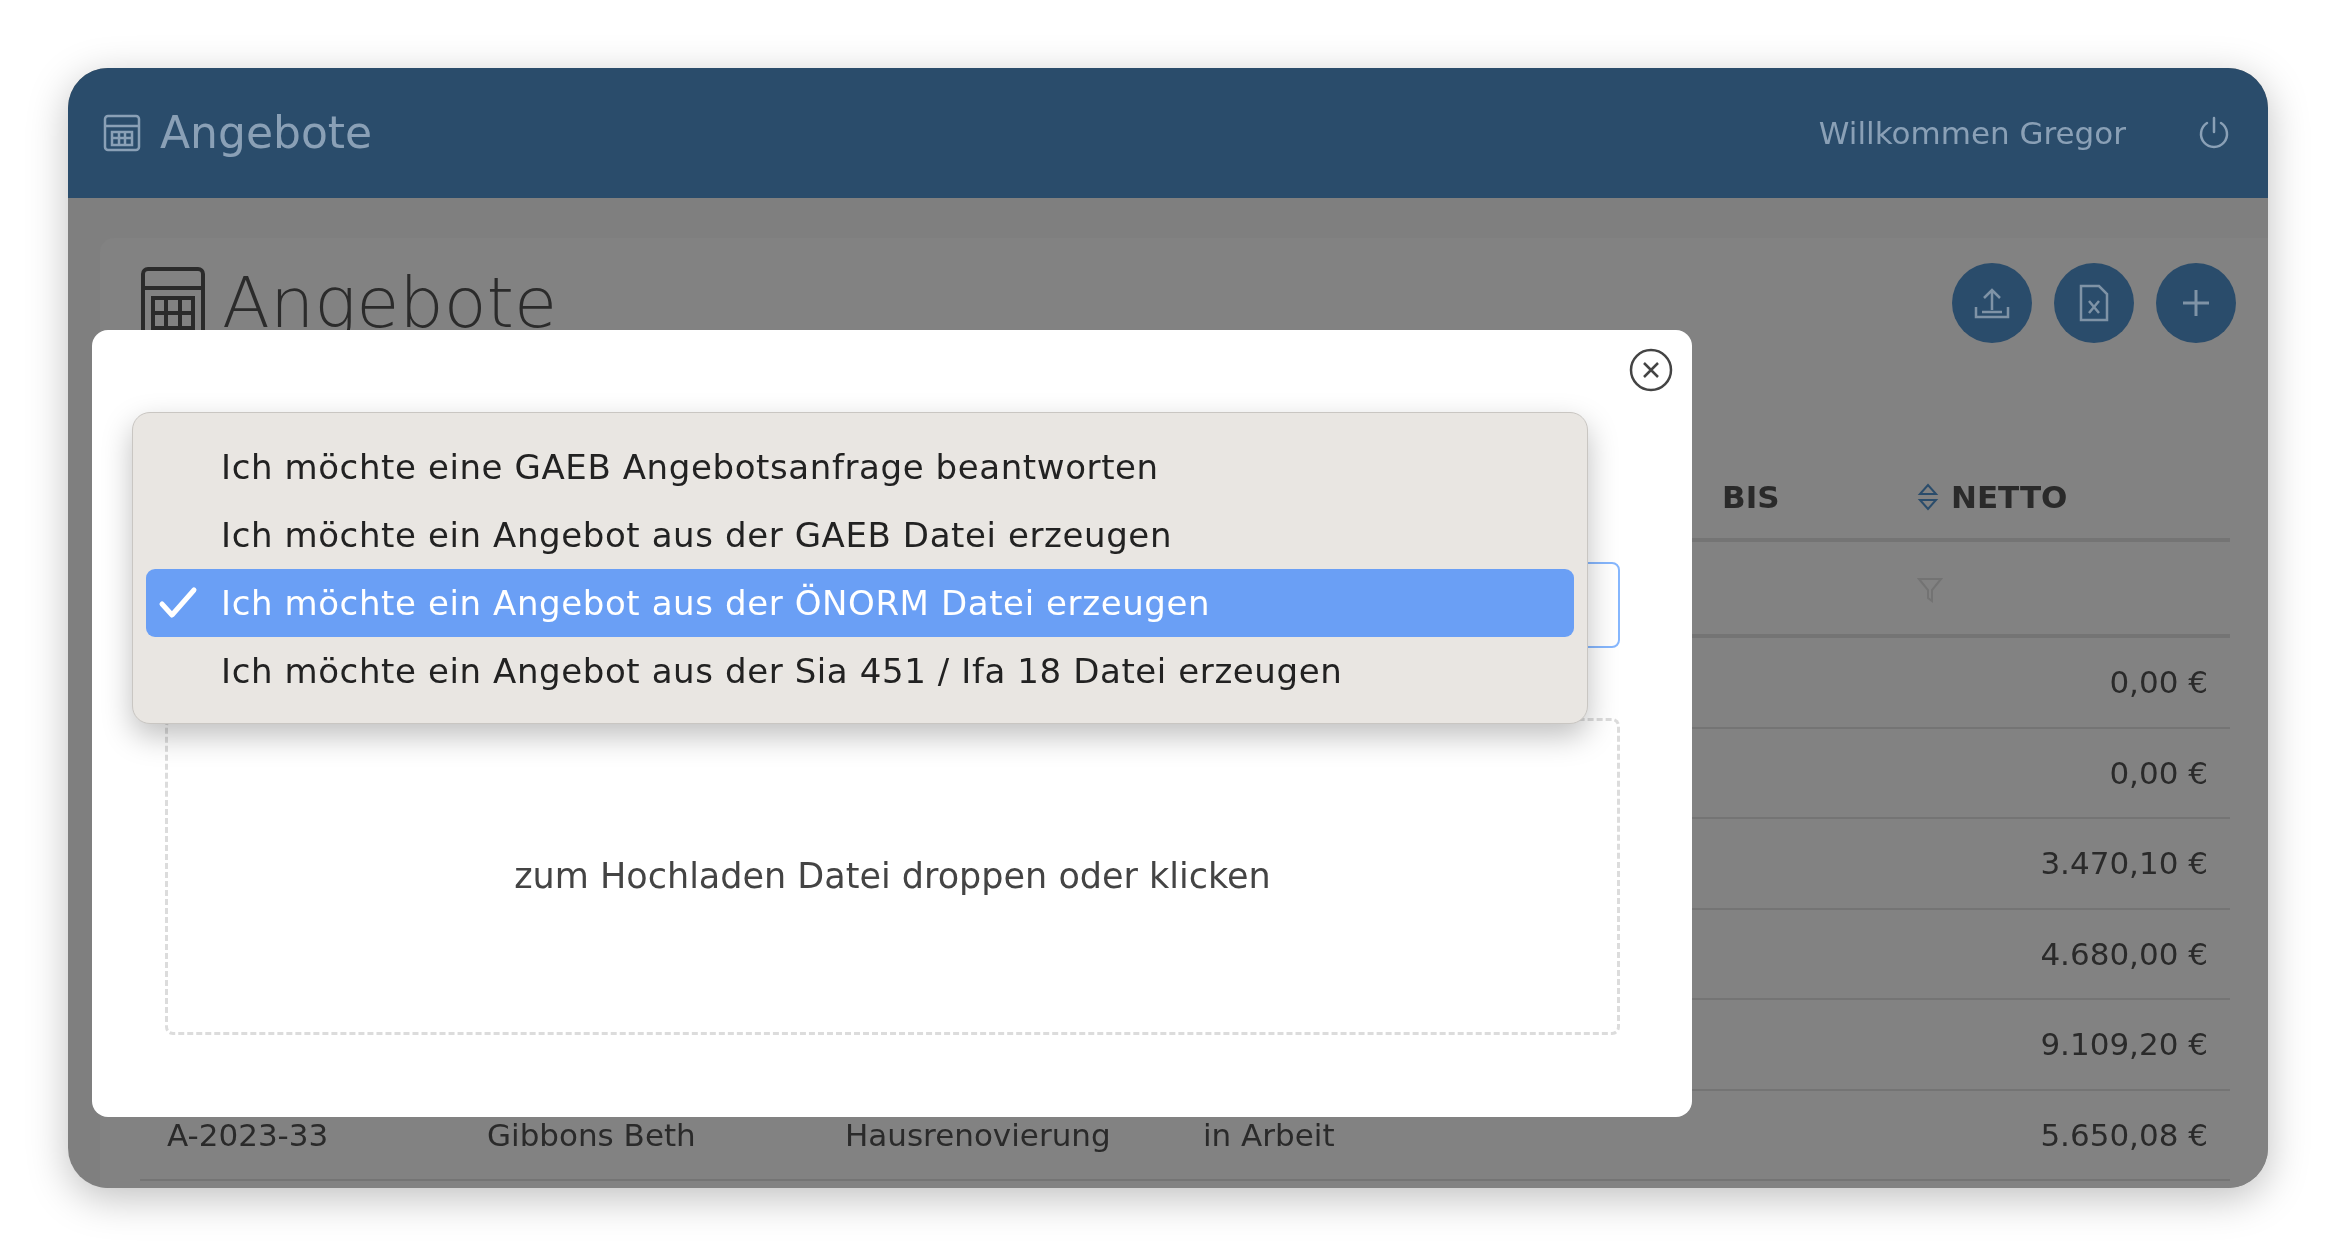  I want to click on table-cell-text: Hausrenovierung, so click(978, 1135).